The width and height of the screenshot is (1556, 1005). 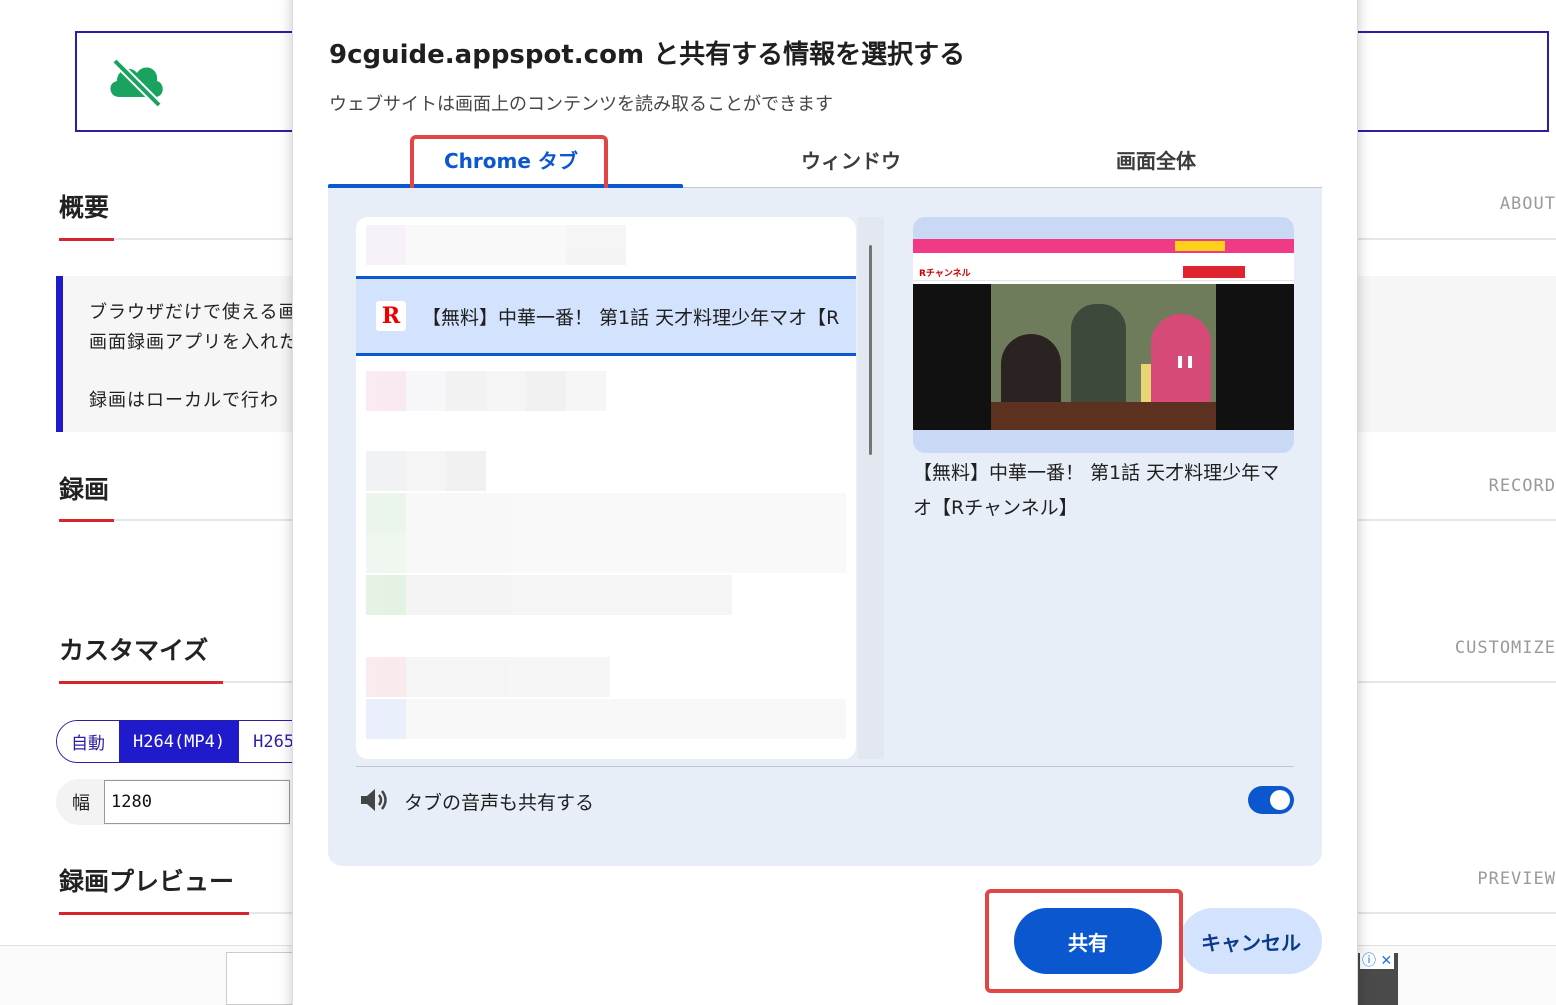 I want to click on section-title-customize: カスタマイズ, so click(x=134, y=650).